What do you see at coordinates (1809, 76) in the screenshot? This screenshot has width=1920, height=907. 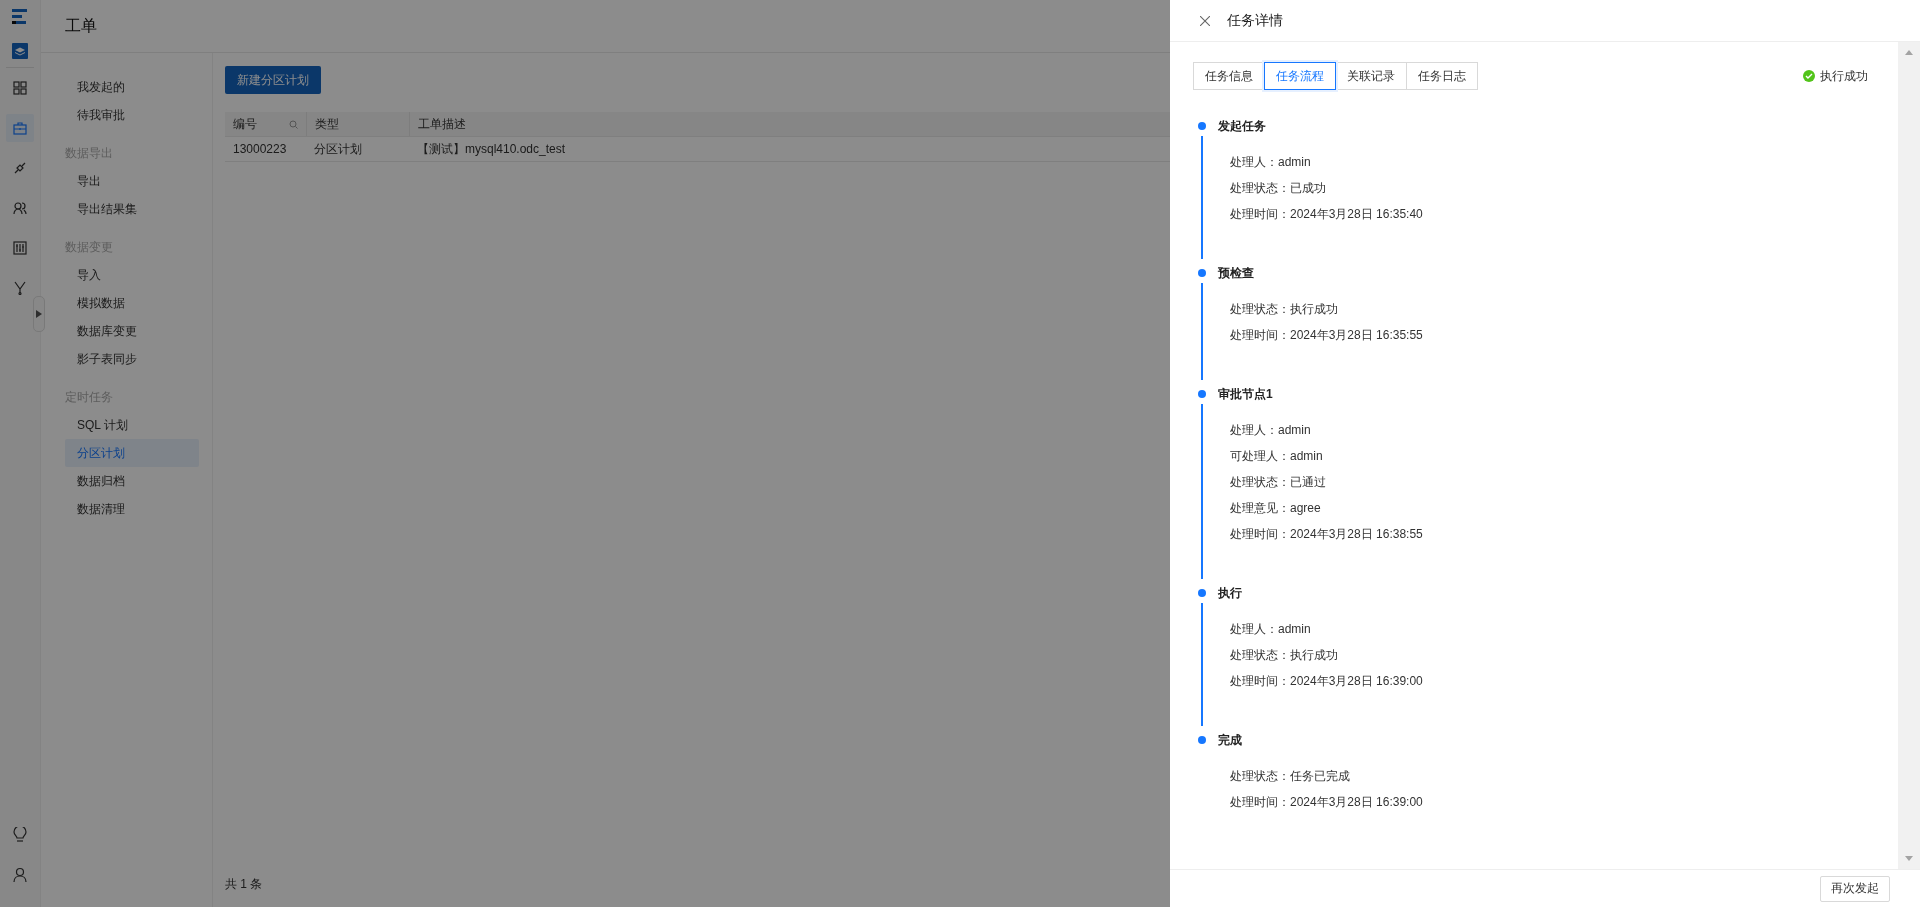 I see `success-icon` at bounding box center [1809, 76].